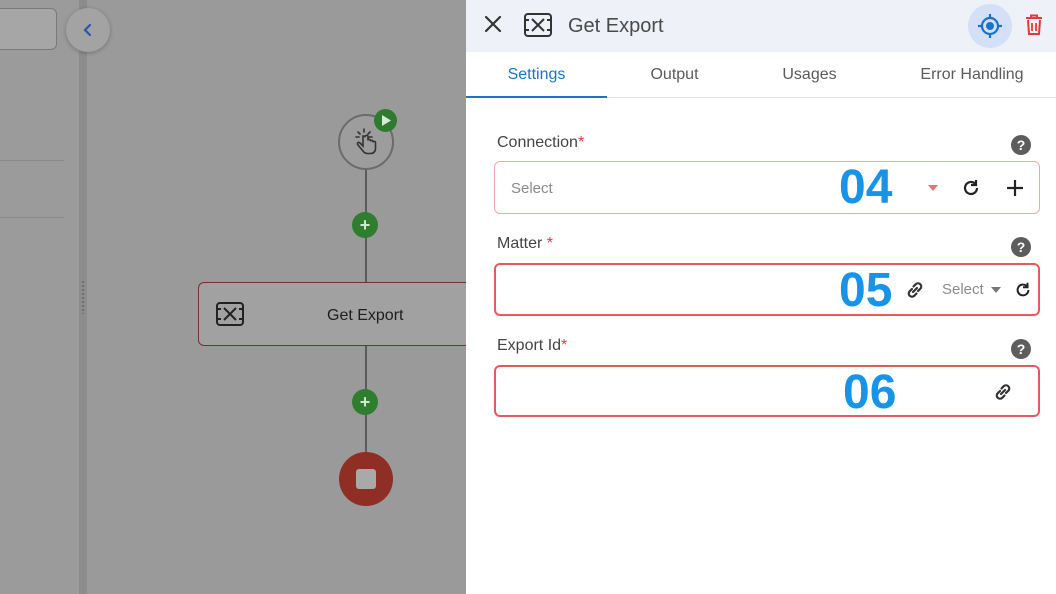 This screenshot has width=1056, height=594. I want to click on stop-icon, so click(366, 479).